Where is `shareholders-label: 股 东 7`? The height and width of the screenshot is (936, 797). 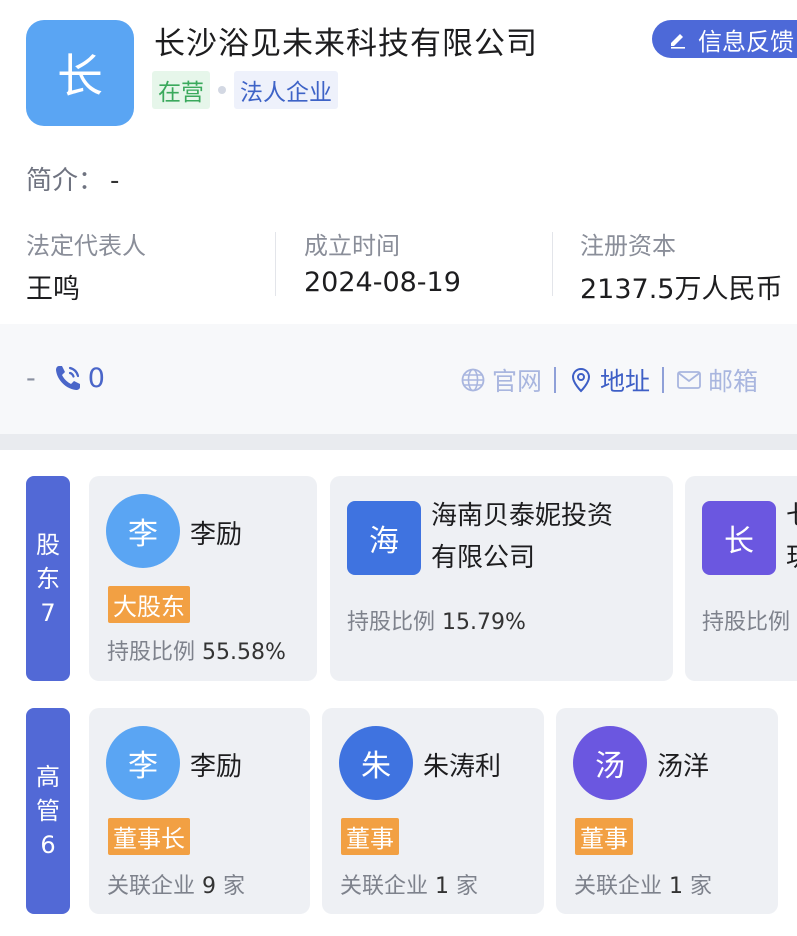
shareholders-label: 股 东 7 is located at coordinates (48, 578).